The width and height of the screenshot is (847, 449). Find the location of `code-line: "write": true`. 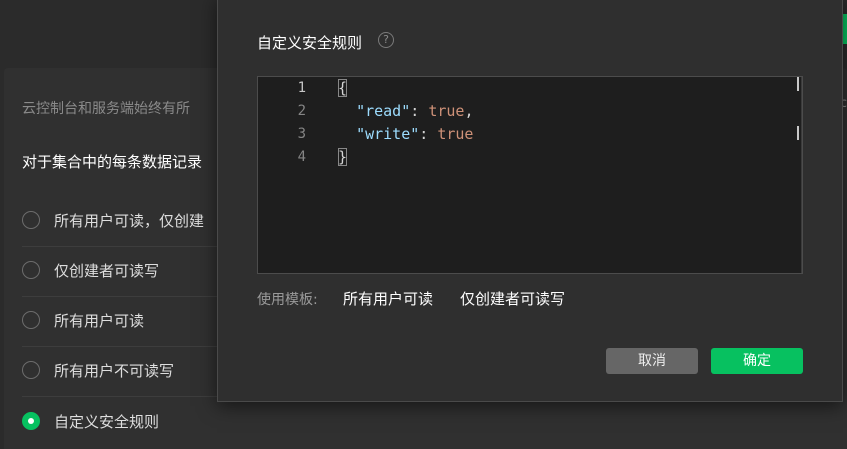

code-line: "write": true is located at coordinates (405, 134).